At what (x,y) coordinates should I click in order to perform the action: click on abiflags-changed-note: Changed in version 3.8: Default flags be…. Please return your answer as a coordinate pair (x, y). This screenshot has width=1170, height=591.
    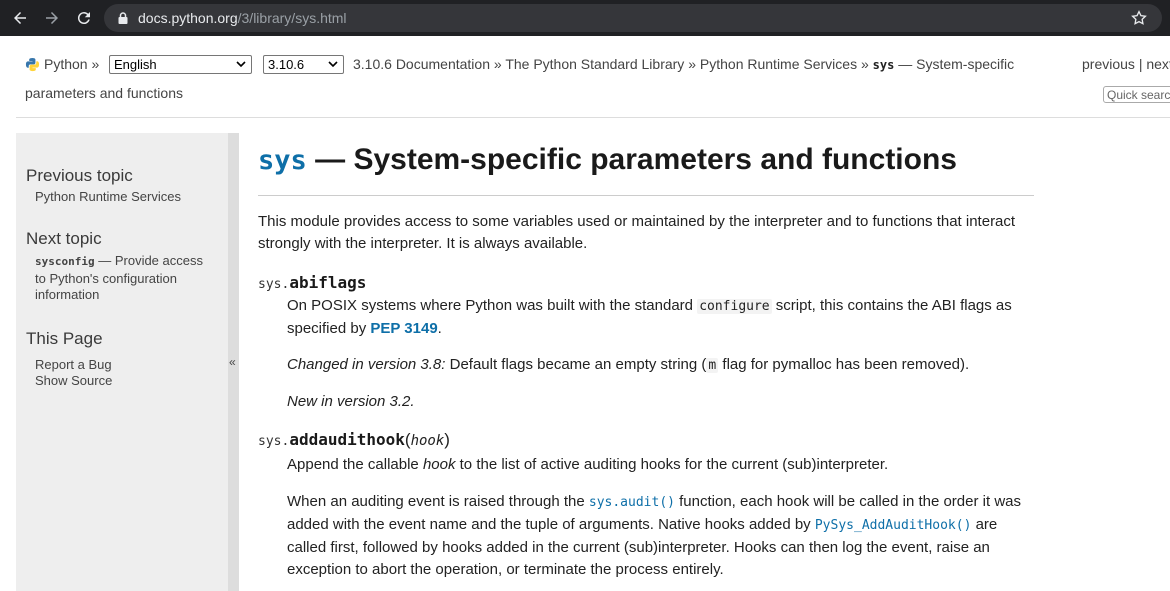
    Looking at the image, I should click on (628, 364).